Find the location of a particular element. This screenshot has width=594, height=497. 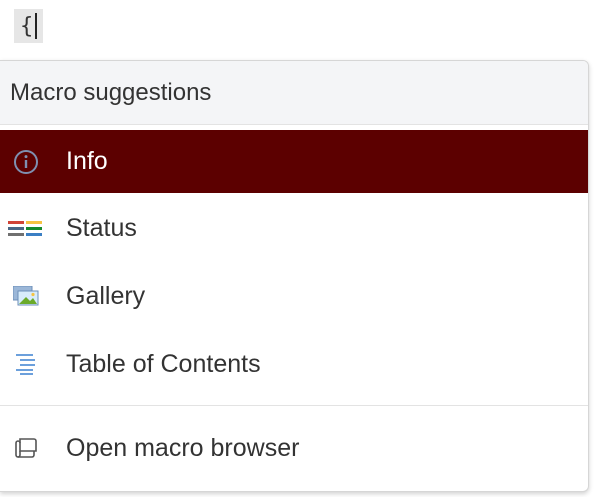

macro-item-label: Status is located at coordinates (101, 227).